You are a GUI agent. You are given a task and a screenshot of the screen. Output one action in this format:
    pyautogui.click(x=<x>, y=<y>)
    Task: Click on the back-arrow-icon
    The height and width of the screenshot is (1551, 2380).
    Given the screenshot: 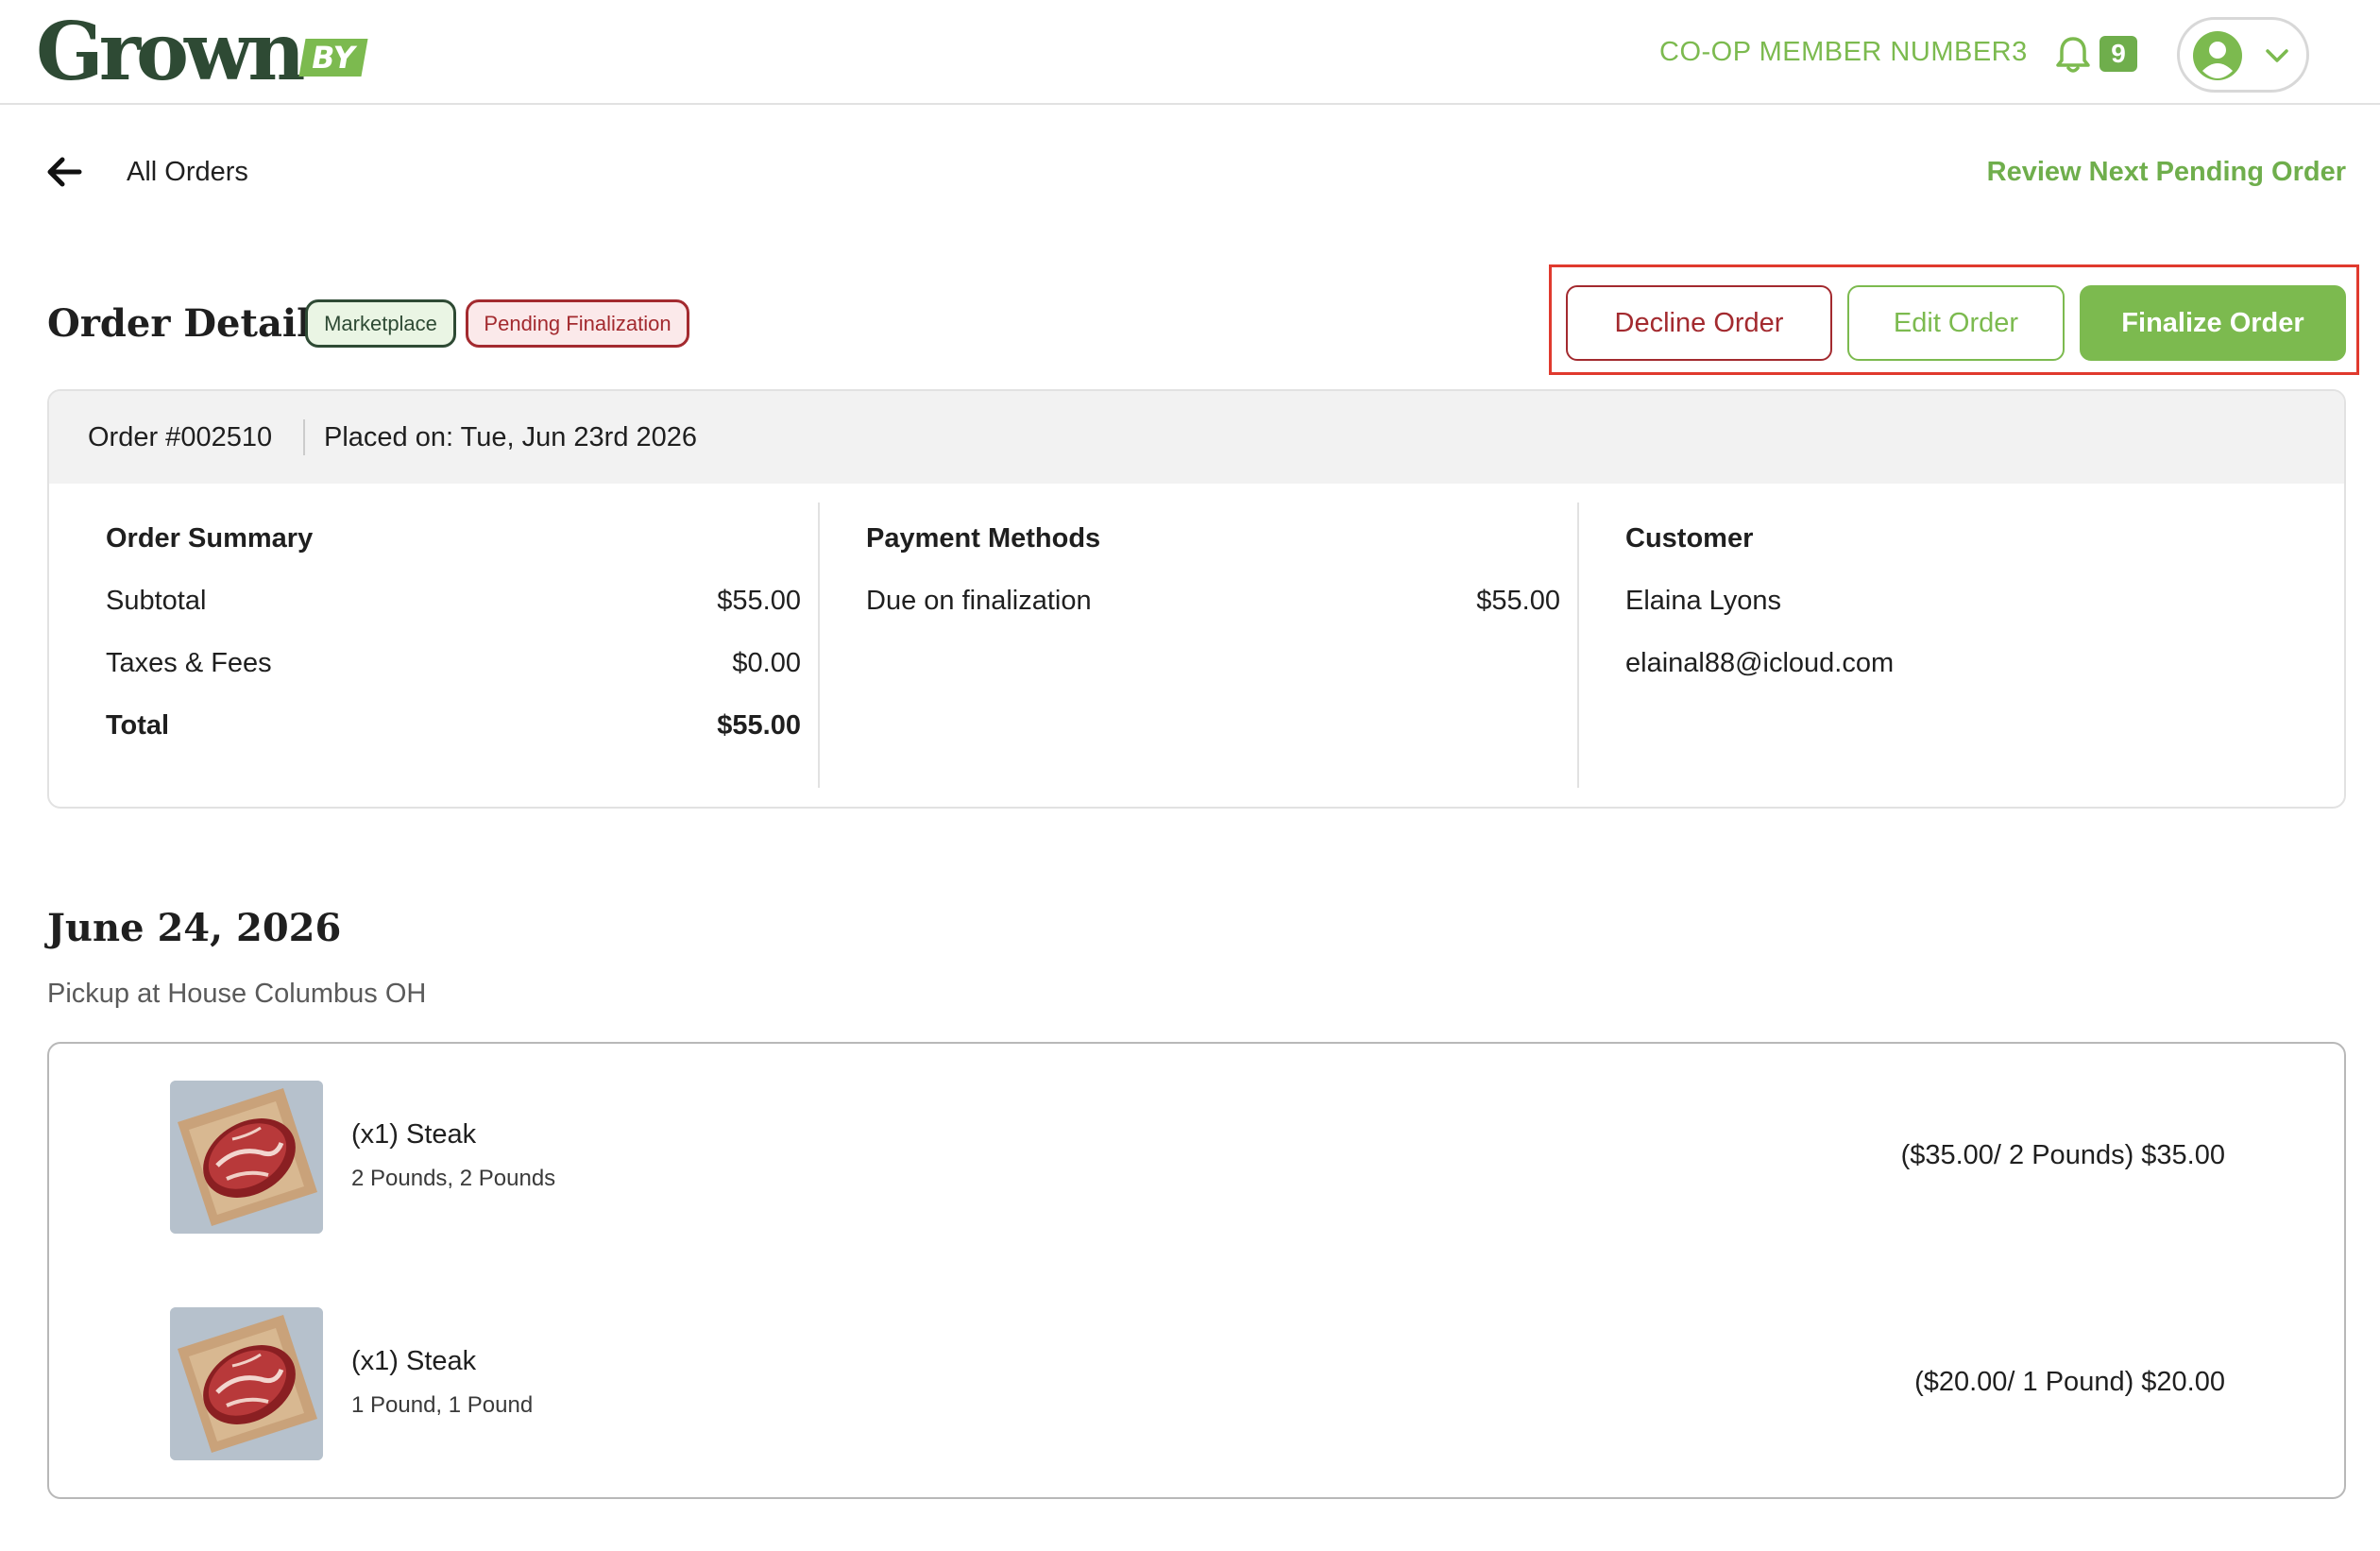 What is the action you would take?
    pyautogui.click(x=64, y=172)
    